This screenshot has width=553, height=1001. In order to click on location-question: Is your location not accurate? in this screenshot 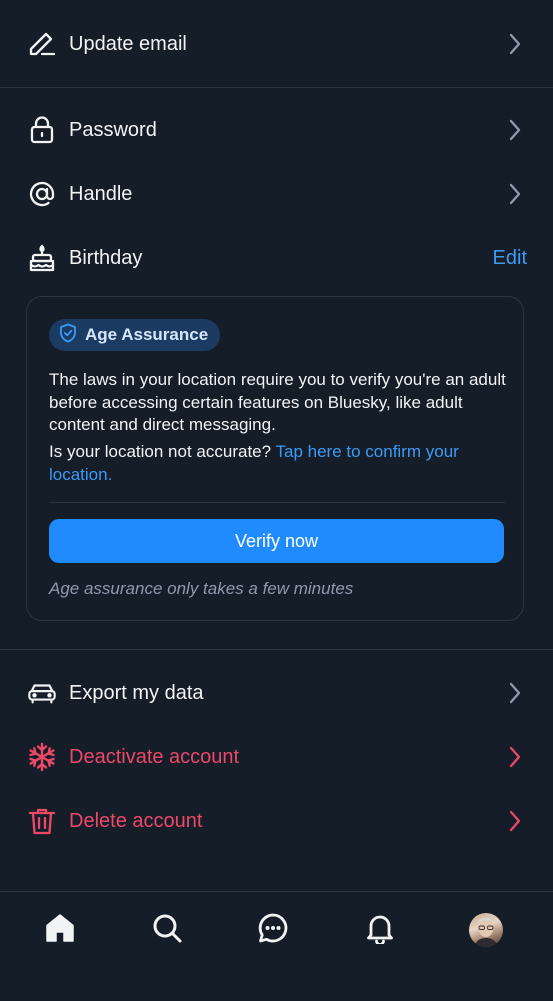, I will do `click(160, 451)`.